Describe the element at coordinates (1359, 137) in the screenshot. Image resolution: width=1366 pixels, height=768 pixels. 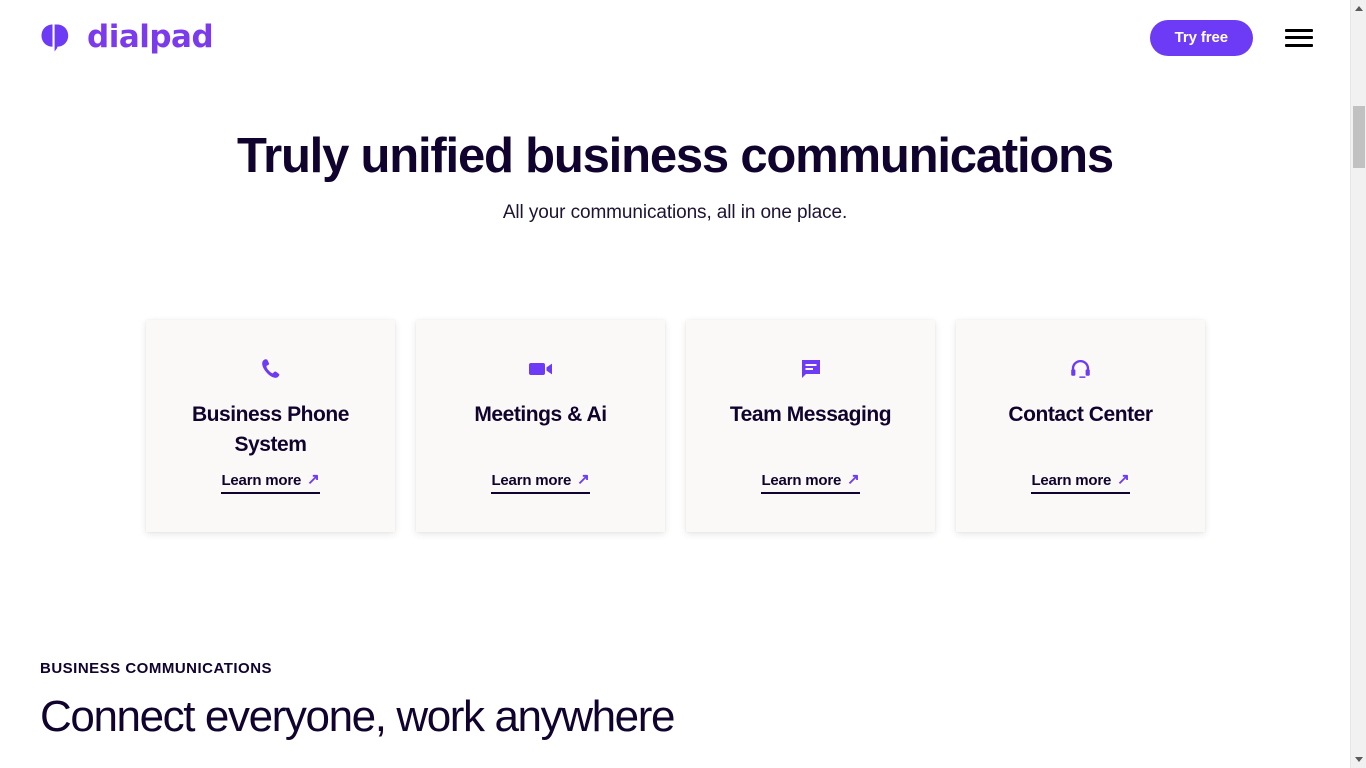
I see `scrollbar-thumb` at that location.